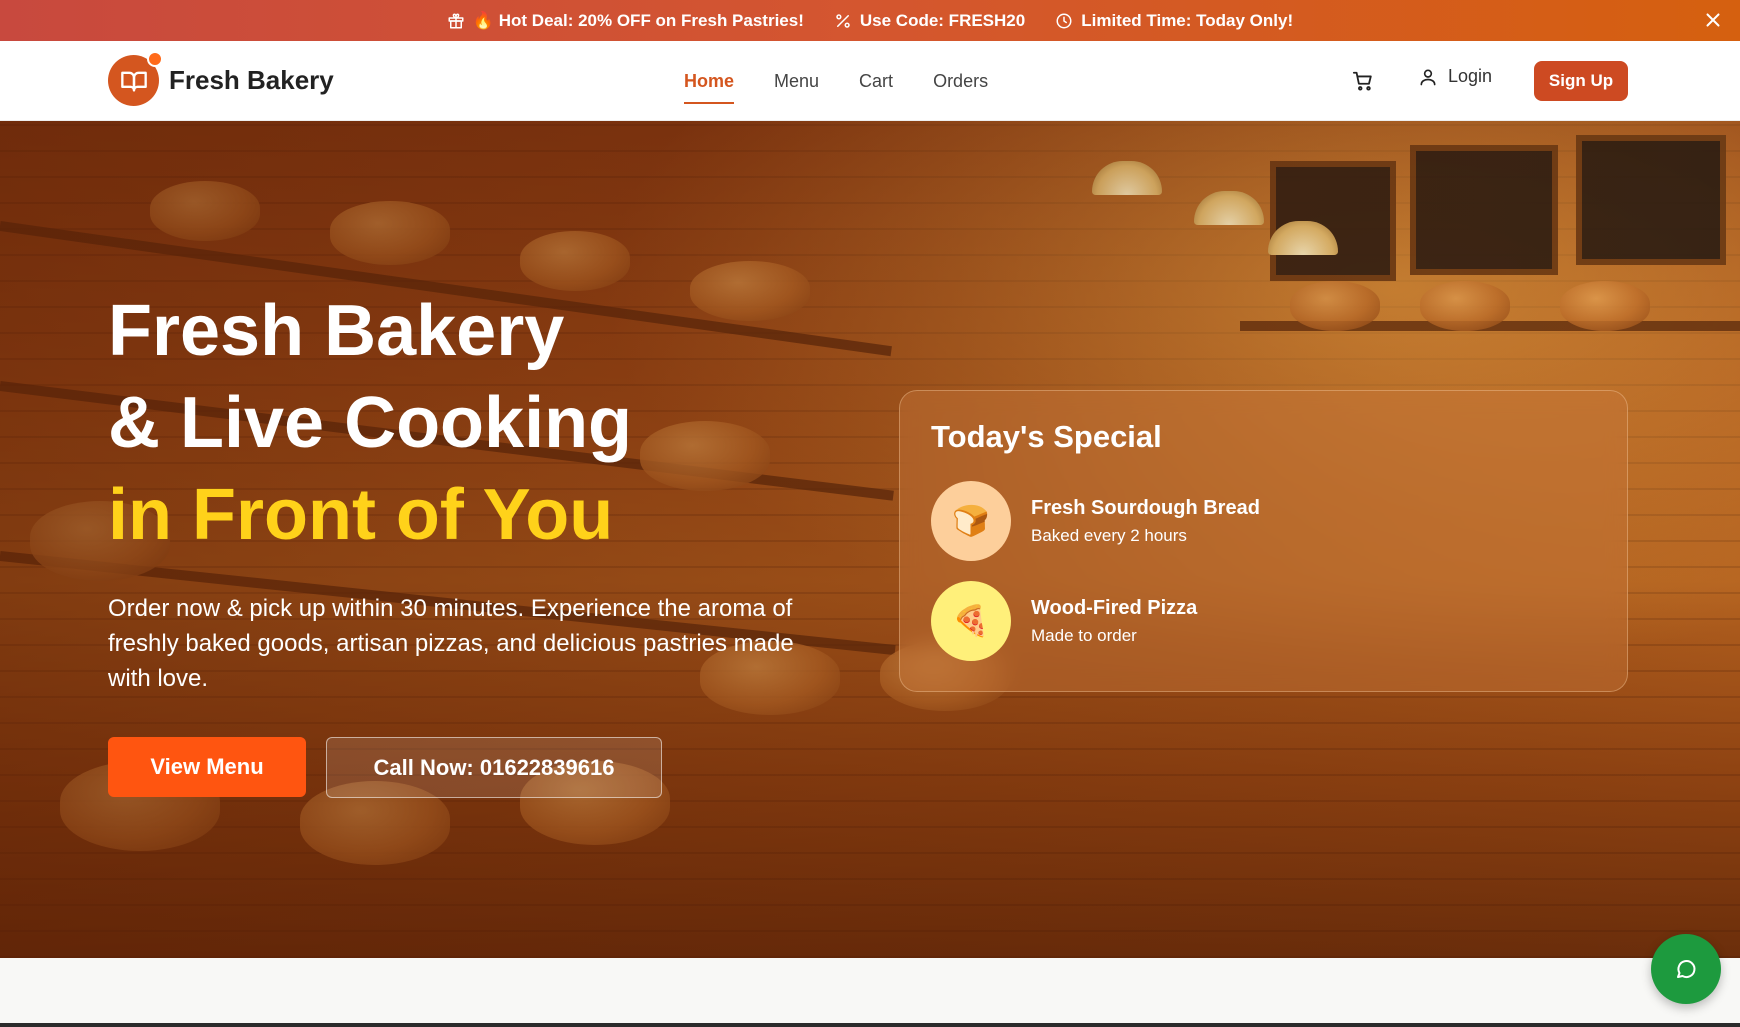  Describe the element at coordinates (1084, 635) in the screenshot. I see `special-item-subtitle: Made to order` at that location.